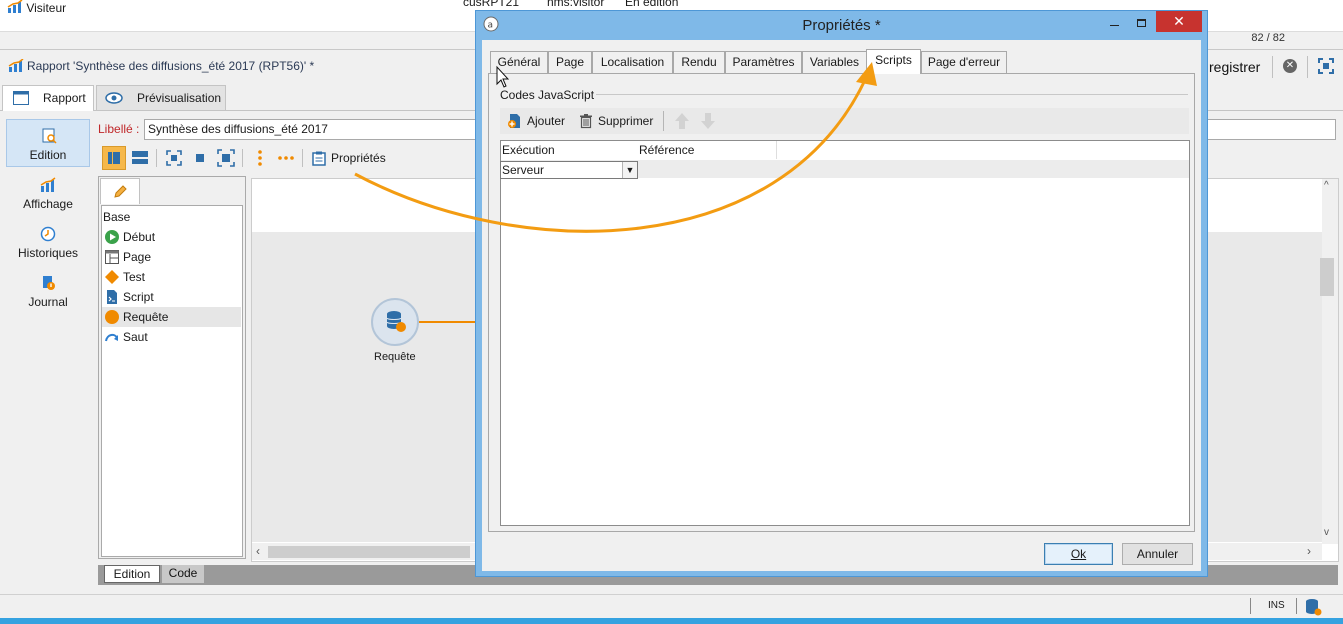 Image resolution: width=1343 pixels, height=624 pixels. What do you see at coordinates (626, 121) in the screenshot?
I see `remove-label: Supprimer` at bounding box center [626, 121].